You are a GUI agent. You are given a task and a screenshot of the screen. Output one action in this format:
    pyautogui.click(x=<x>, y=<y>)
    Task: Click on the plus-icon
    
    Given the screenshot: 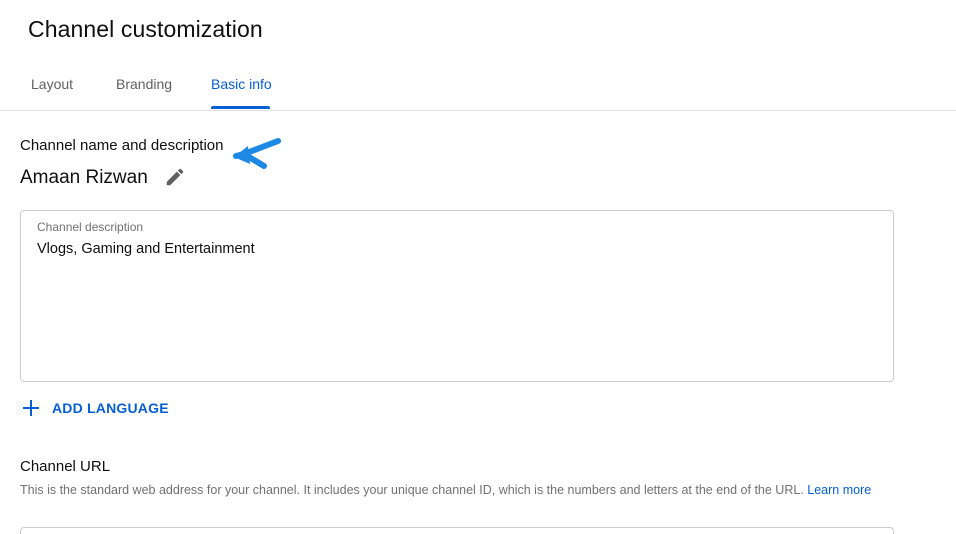 What is the action you would take?
    pyautogui.click(x=31, y=408)
    